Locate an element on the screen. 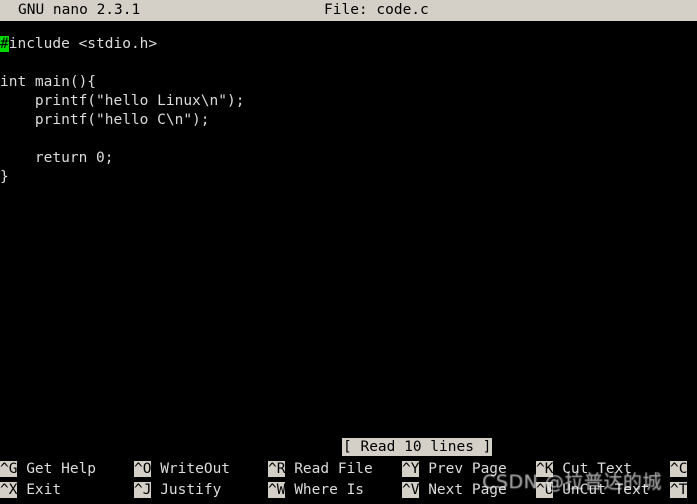 This screenshot has width=697, height=504. code-line-text: return 0; is located at coordinates (57, 158).